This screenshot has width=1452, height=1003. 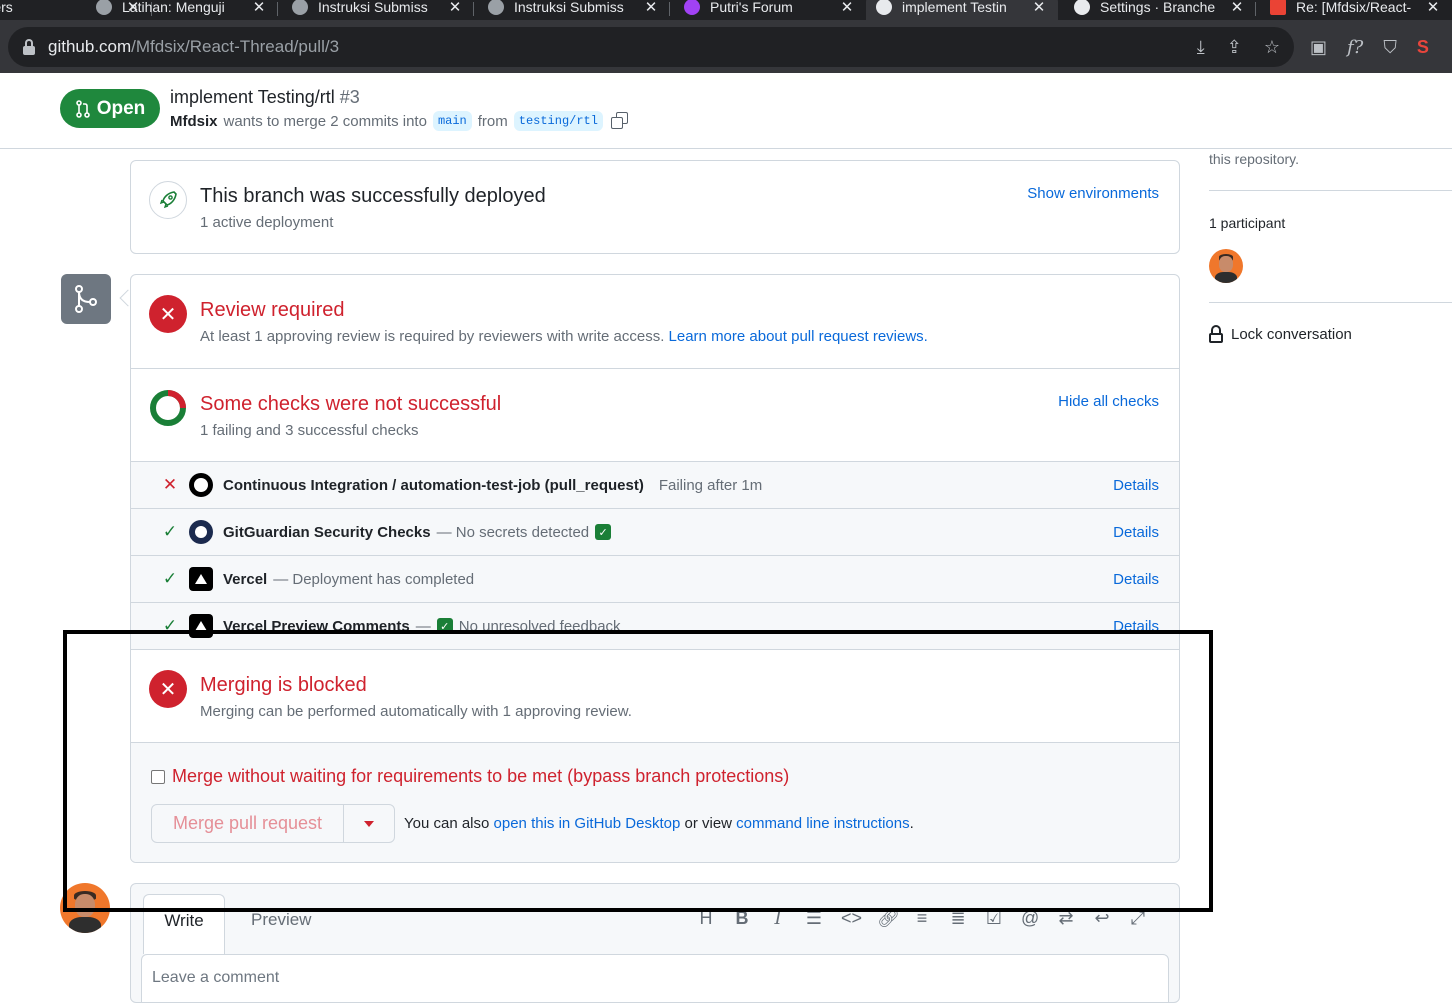 I want to click on check-description: — No secrets detected ✓, so click(x=524, y=532).